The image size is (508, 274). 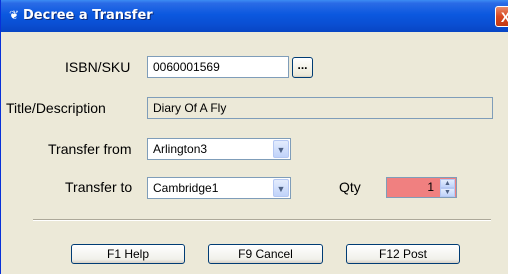 I want to click on isbn-input: 0060001569, so click(x=218, y=67).